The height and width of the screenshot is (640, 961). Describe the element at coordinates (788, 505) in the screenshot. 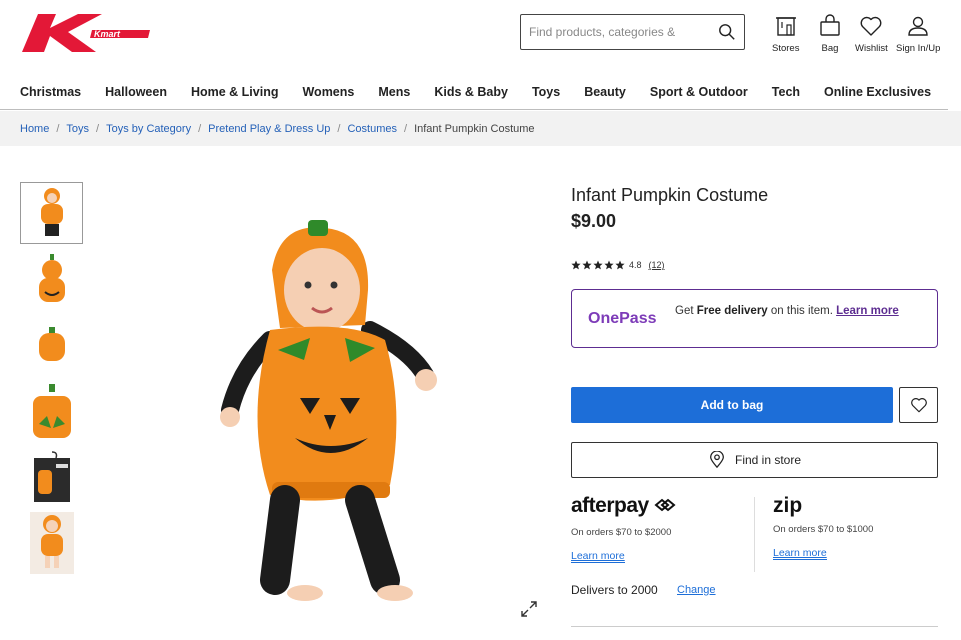

I see `zip-logo: zip` at that location.